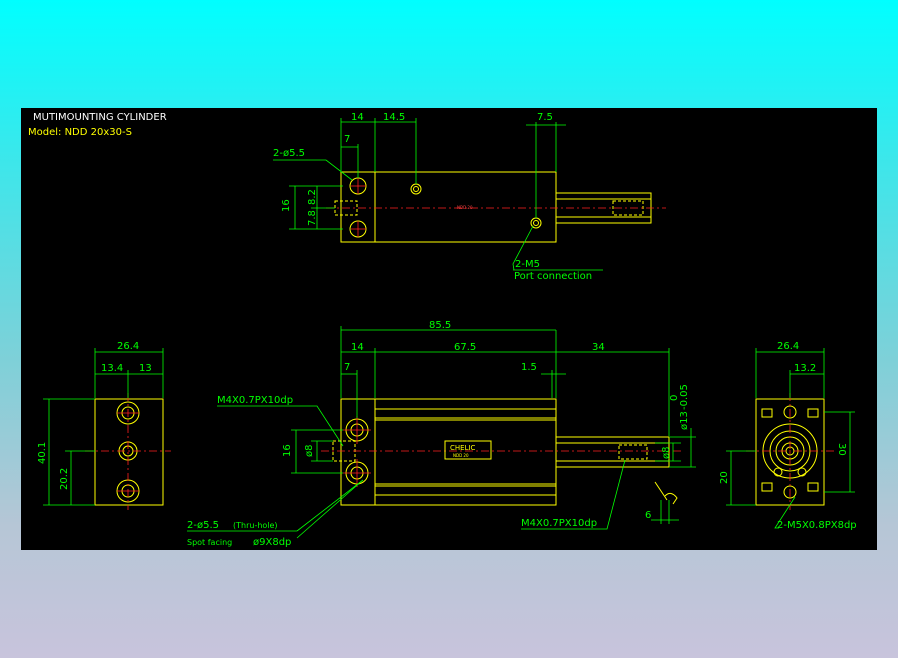 The image size is (898, 658). What do you see at coordinates (129, 452) in the screenshot?
I see `left-body` at bounding box center [129, 452].